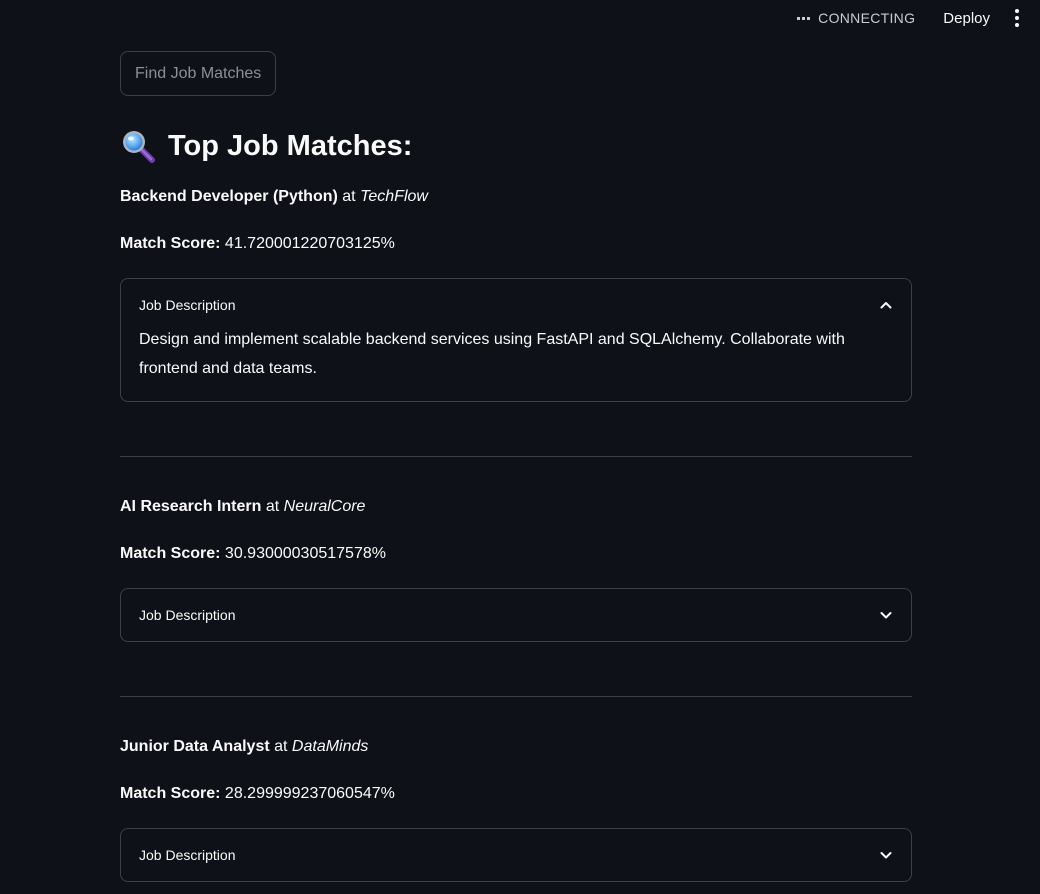 The height and width of the screenshot is (894, 1040). I want to click on top-toolbar: CONNECTING Deploy, so click(520, 18).